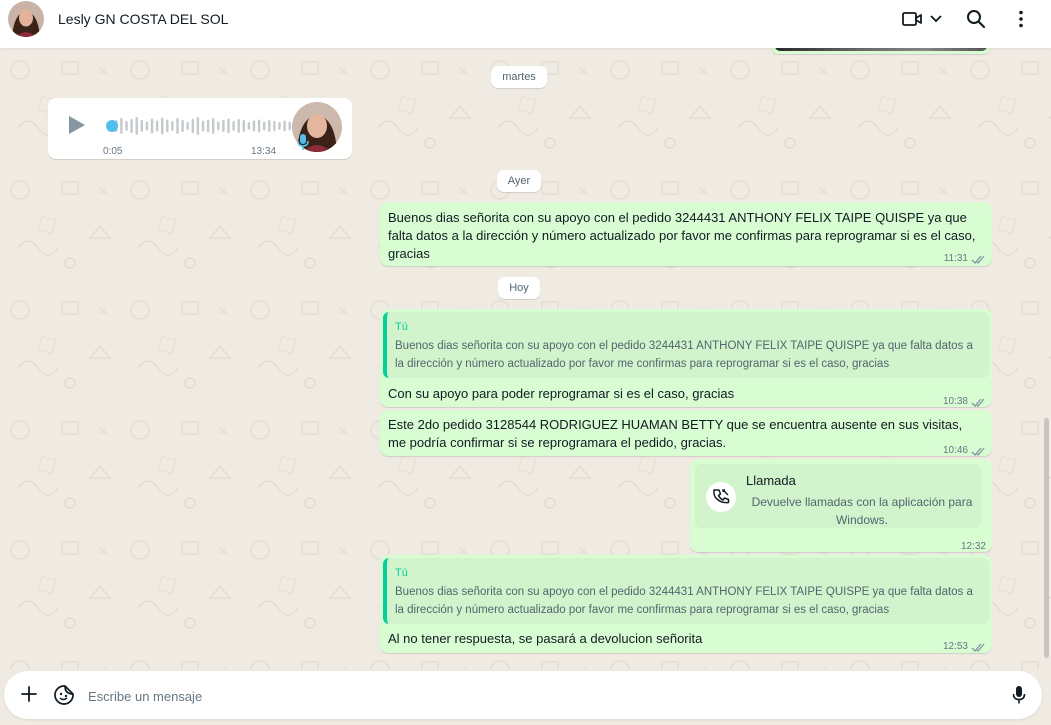  Describe the element at coordinates (936, 19) in the screenshot. I see `chevron-down-icon` at that location.